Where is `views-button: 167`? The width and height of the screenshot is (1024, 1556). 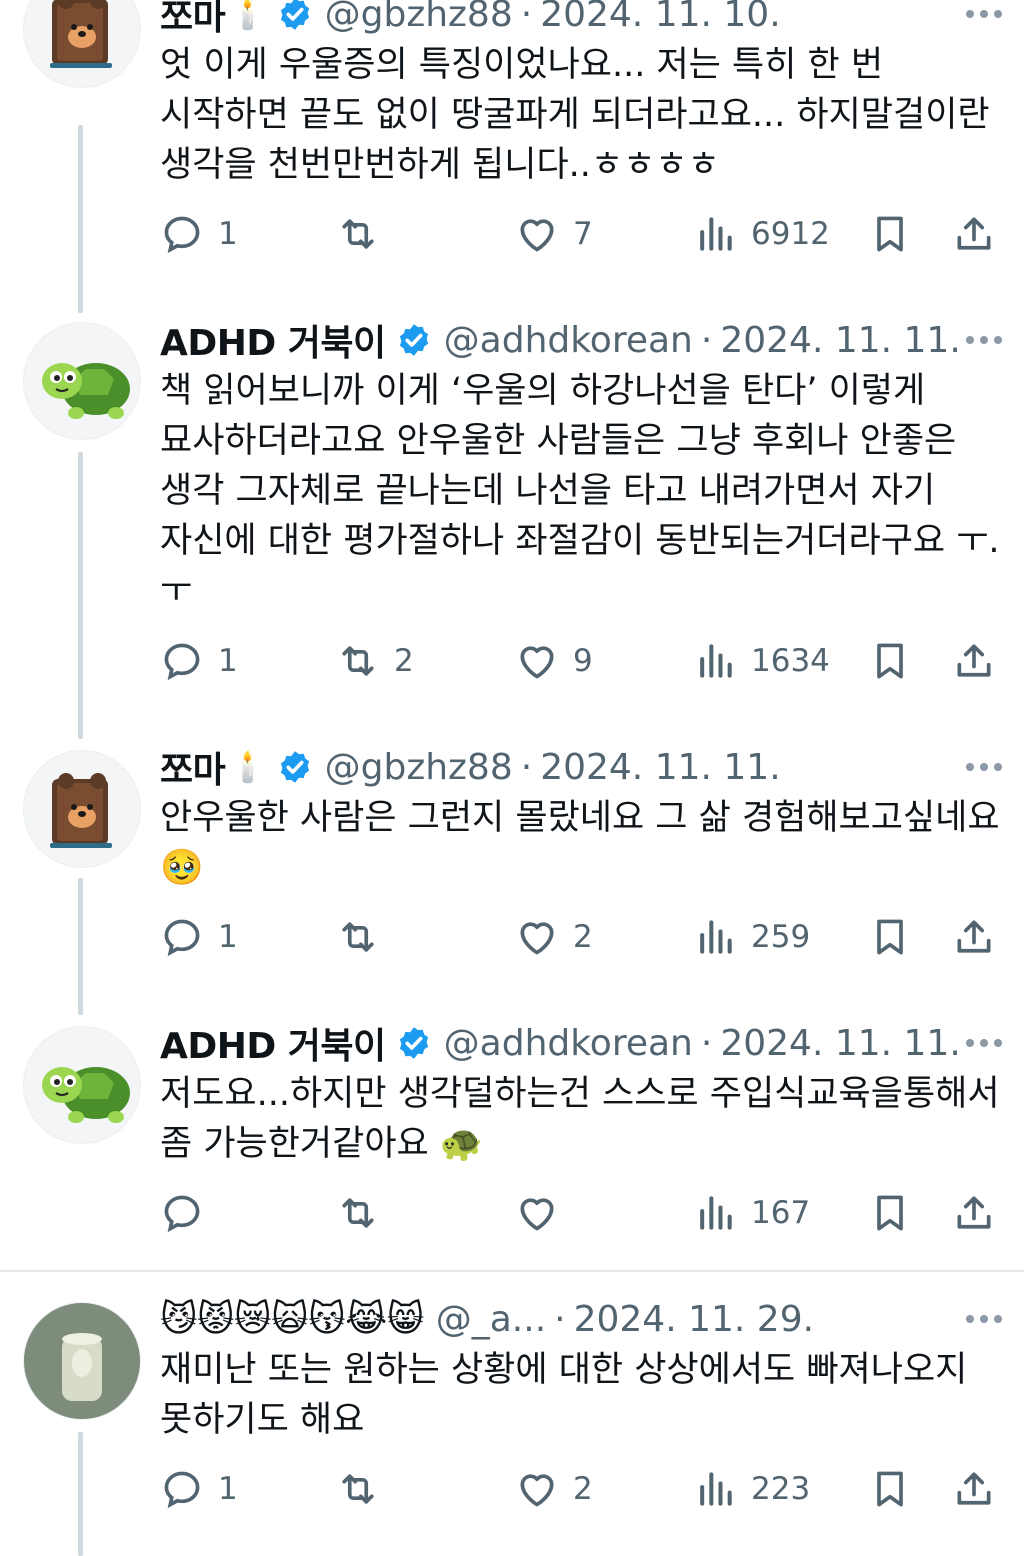
views-button: 167 is located at coordinates (751, 1213).